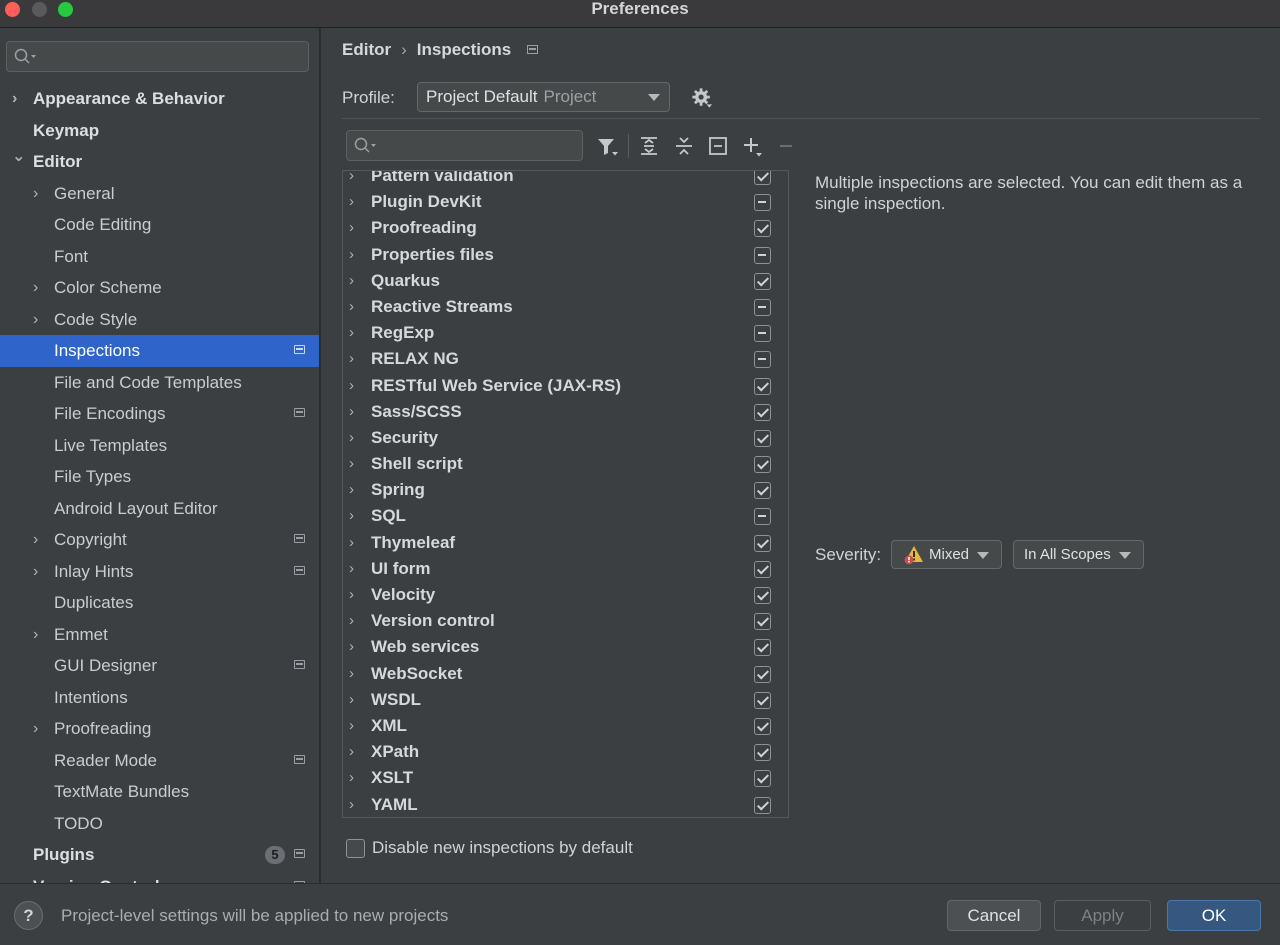 Image resolution: width=1280 pixels, height=945 pixels. What do you see at coordinates (159, 792) in the screenshot?
I see `sidebar-item-textmate-bundles: TextMate Bundles` at bounding box center [159, 792].